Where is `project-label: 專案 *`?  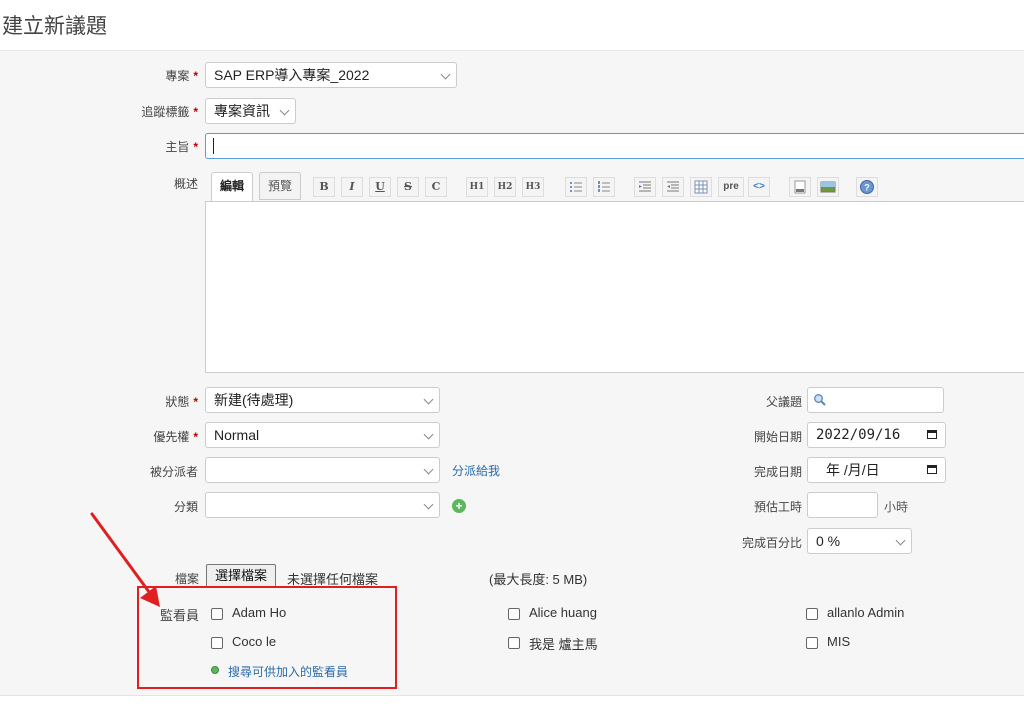
project-label: 專案 * is located at coordinates (181, 76).